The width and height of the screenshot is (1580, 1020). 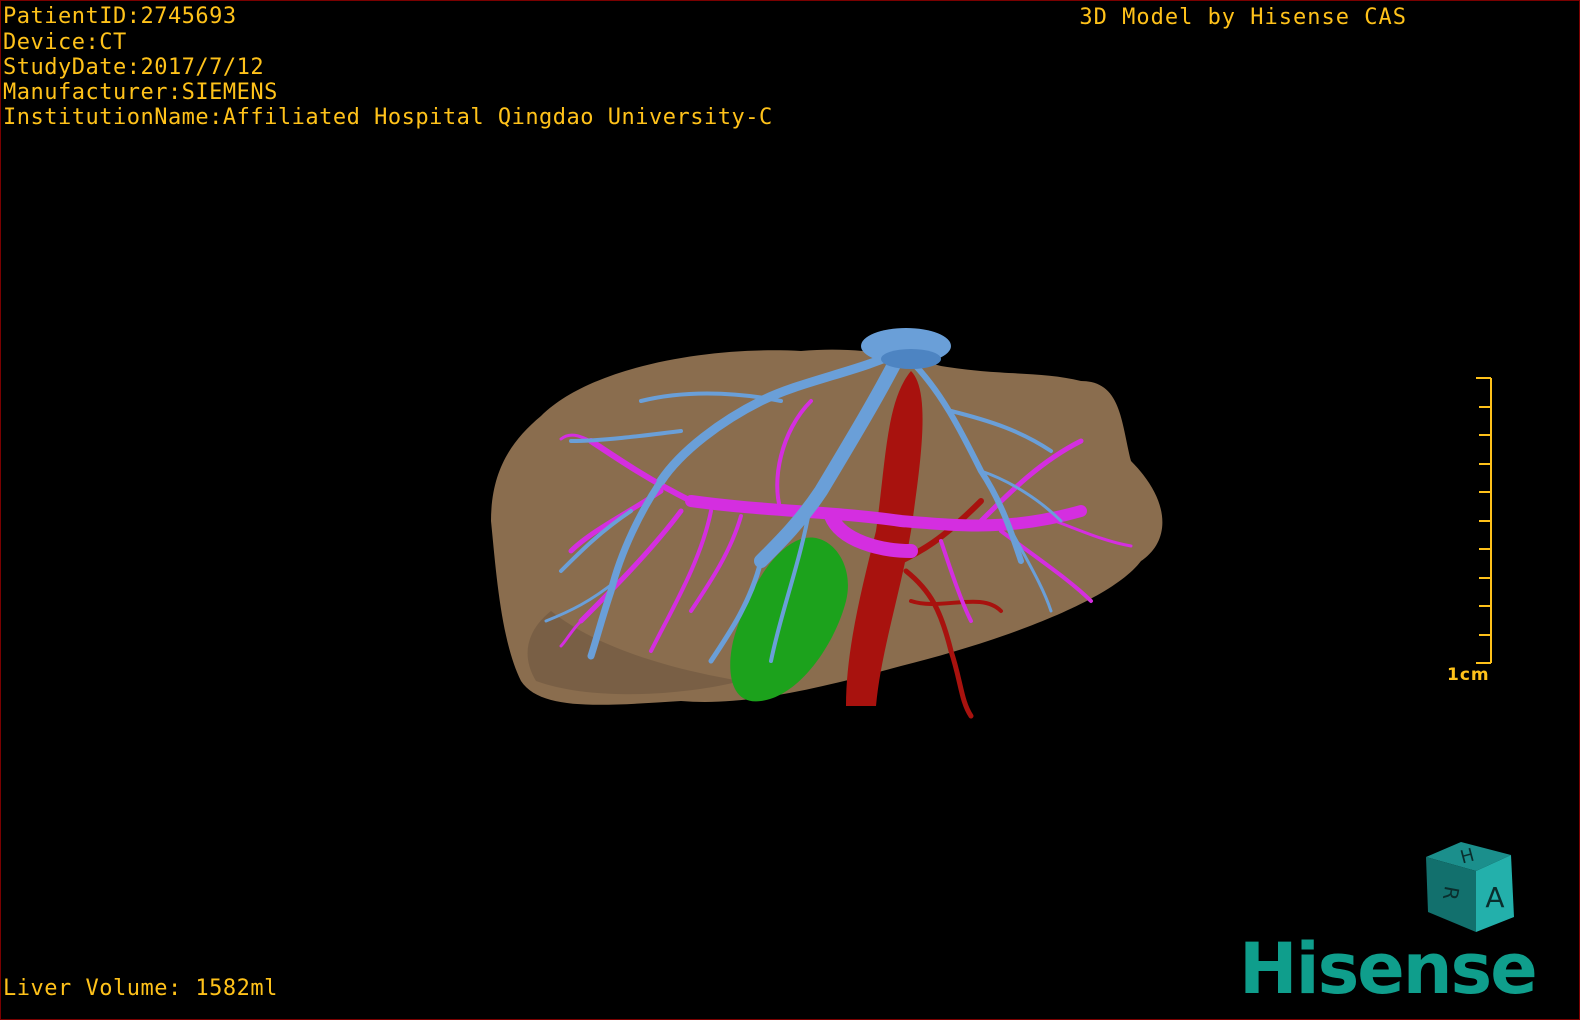 I want to click on cube-front-label: A, so click(x=1494, y=897).